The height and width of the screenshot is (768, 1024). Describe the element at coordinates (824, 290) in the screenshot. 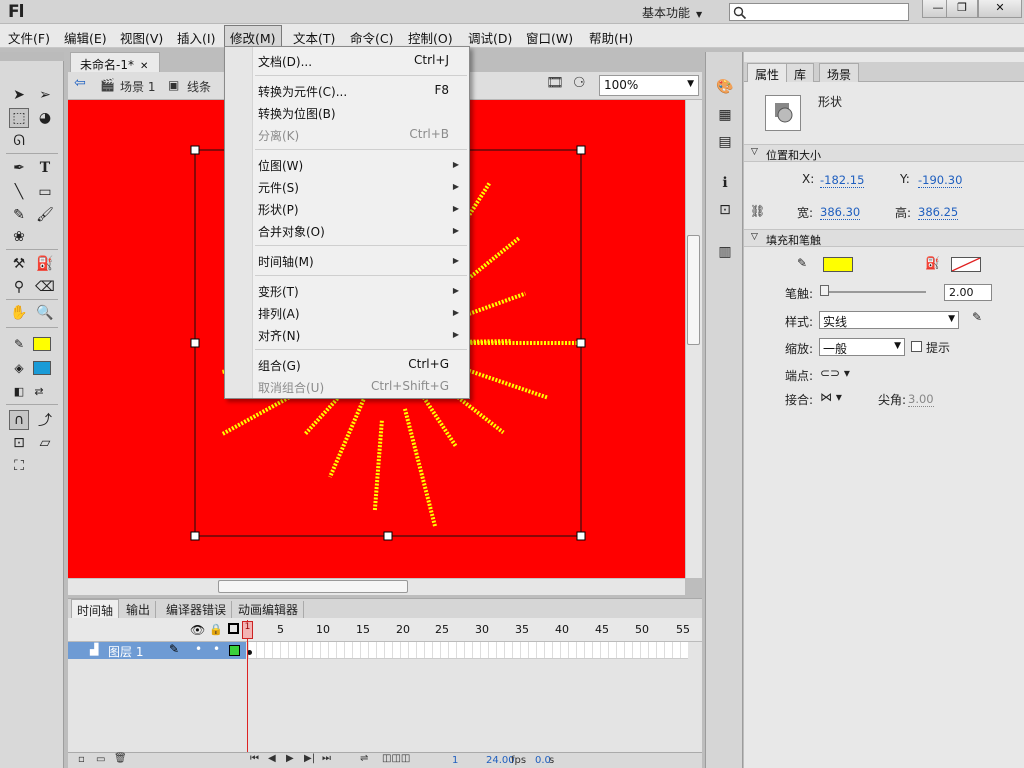

I see `stroke-slider-thumb` at that location.